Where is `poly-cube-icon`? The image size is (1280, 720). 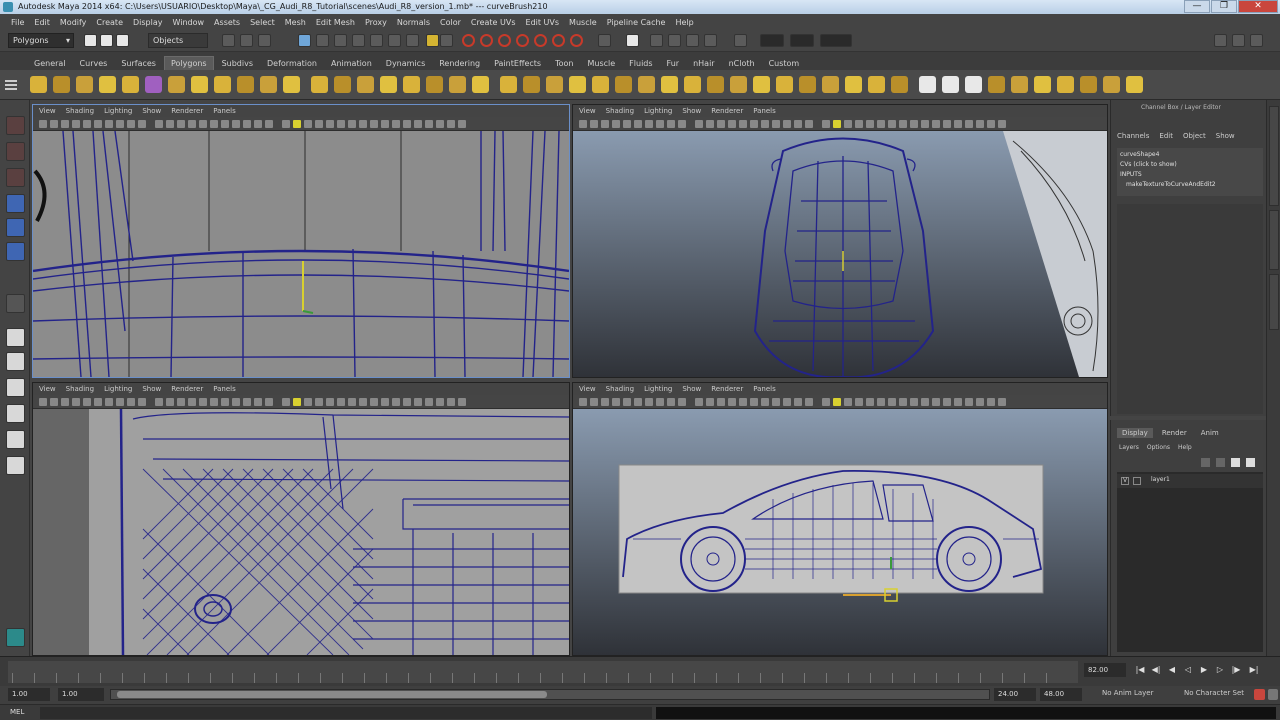 poly-cube-icon is located at coordinates (61, 84).